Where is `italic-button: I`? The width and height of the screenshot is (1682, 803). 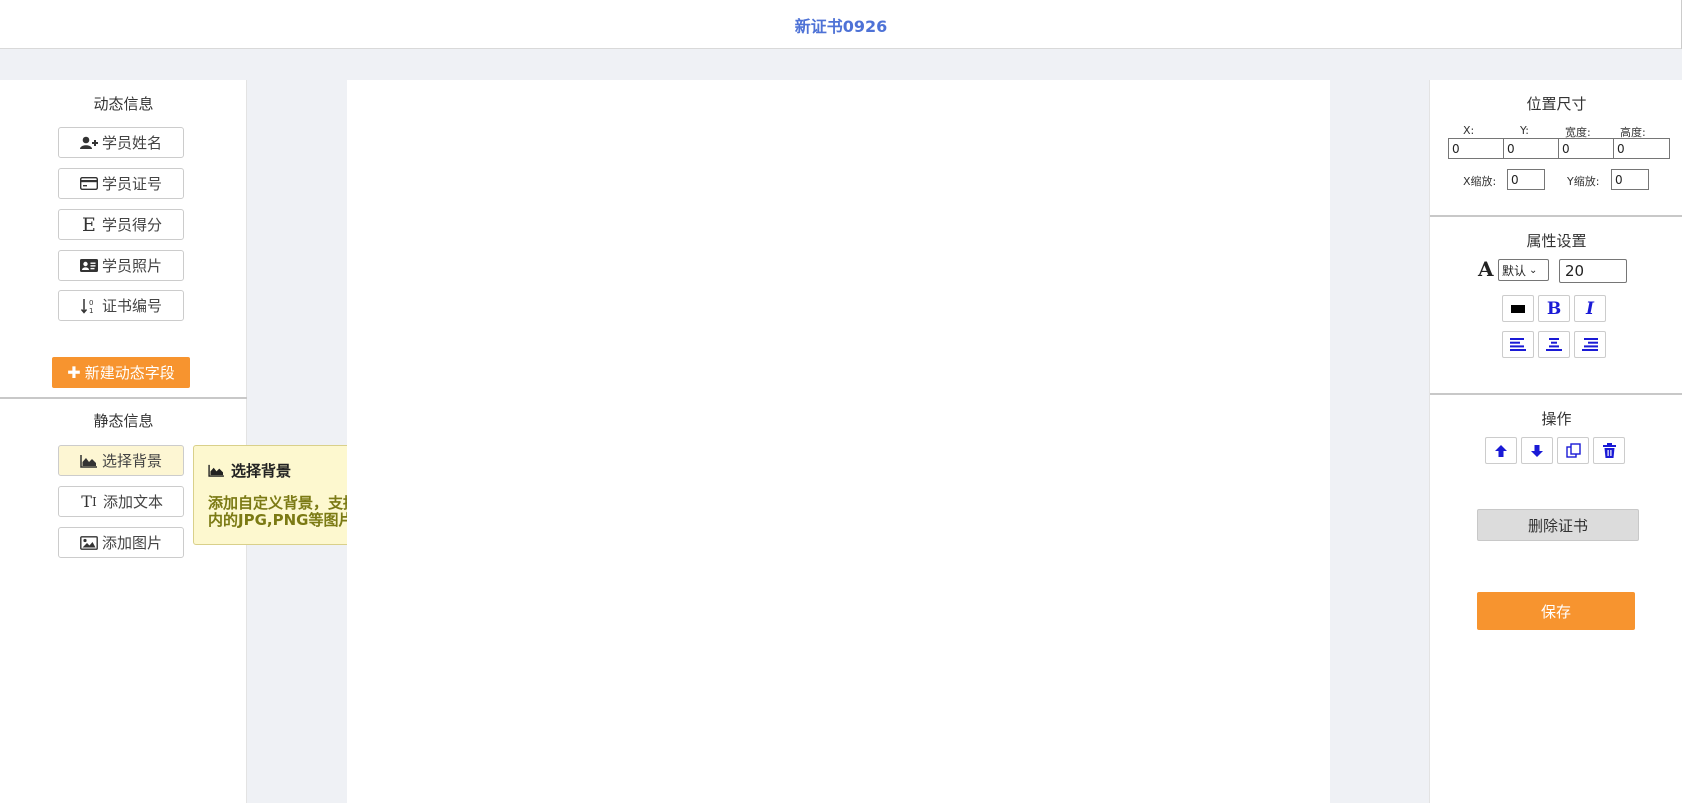
italic-button: I is located at coordinates (1590, 308).